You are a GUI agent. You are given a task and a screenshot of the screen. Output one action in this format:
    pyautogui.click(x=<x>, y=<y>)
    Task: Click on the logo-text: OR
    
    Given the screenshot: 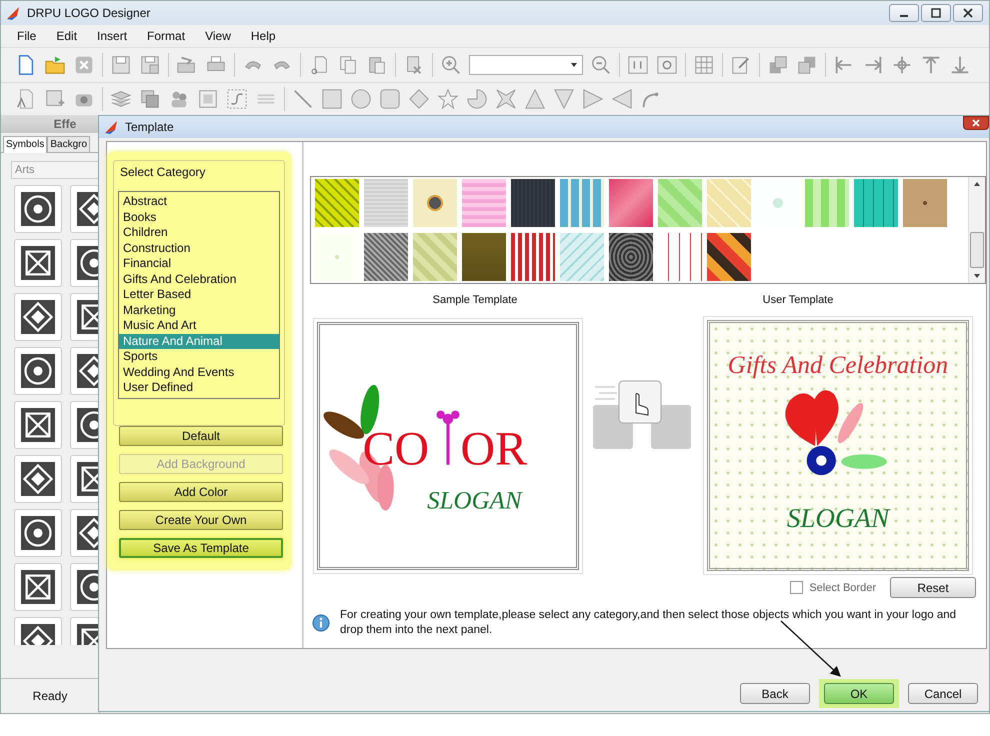 What is the action you would take?
    pyautogui.click(x=494, y=449)
    